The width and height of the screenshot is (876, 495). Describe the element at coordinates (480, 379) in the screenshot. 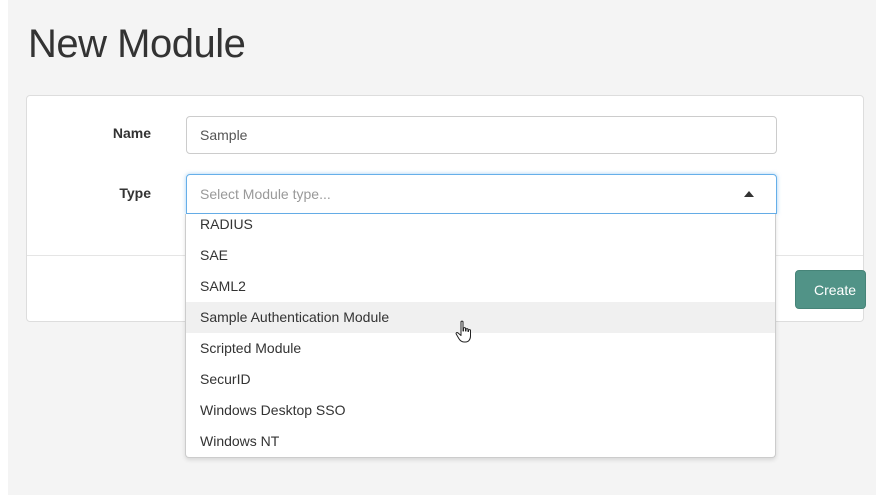

I see `dropdown-item-securid: SecurID` at that location.